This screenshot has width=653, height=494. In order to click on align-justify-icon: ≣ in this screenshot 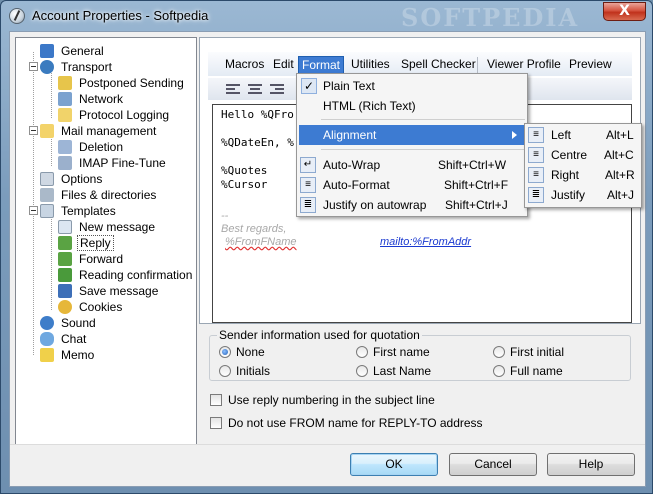, I will do `click(536, 195)`.